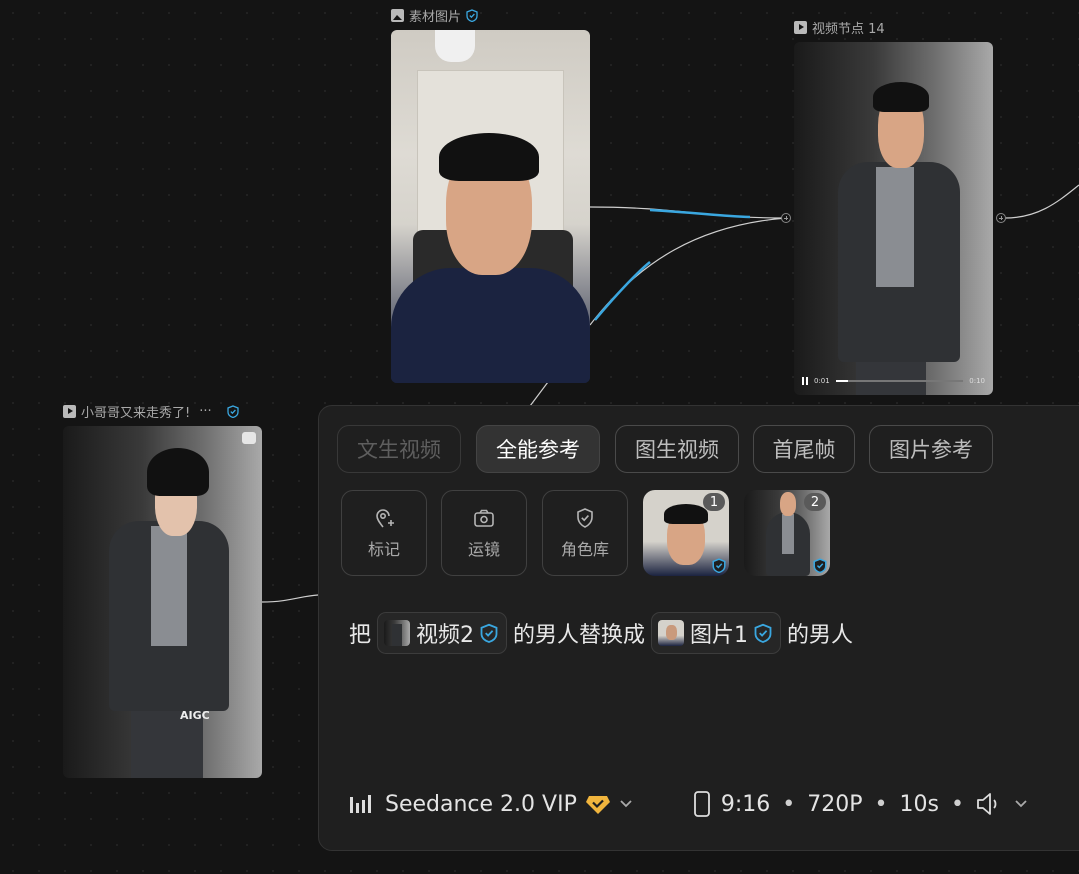 The width and height of the screenshot is (1079, 874). Describe the element at coordinates (490, 325) in the screenshot. I see `hoodie` at that location.